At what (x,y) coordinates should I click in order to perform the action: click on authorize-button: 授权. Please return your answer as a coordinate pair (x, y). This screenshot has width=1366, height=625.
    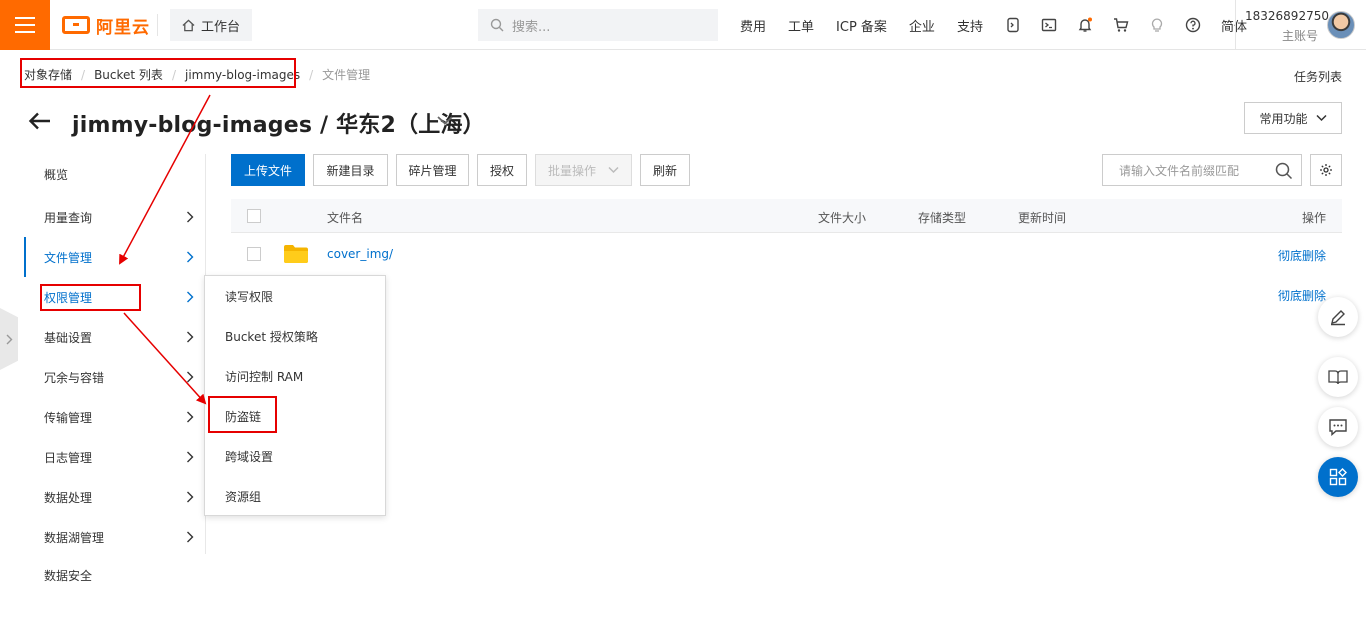
    Looking at the image, I should click on (502, 170).